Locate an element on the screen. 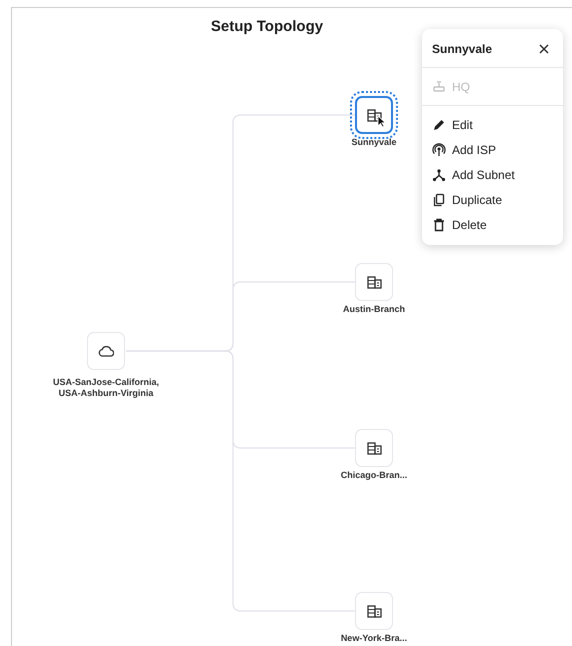 Image resolution: width=572 pixels, height=646 pixels. cloud-icon is located at coordinates (106, 351).